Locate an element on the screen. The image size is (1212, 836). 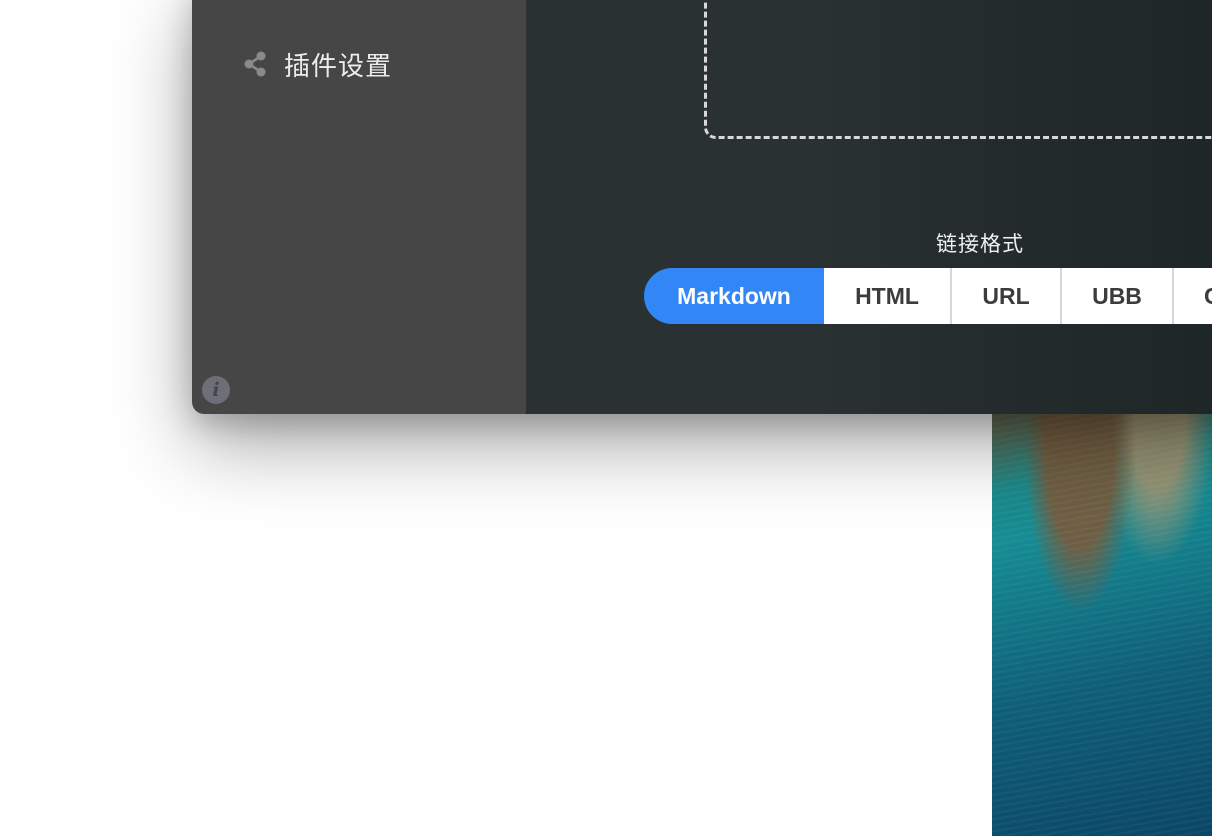
info-icon: i is located at coordinates (216, 390).